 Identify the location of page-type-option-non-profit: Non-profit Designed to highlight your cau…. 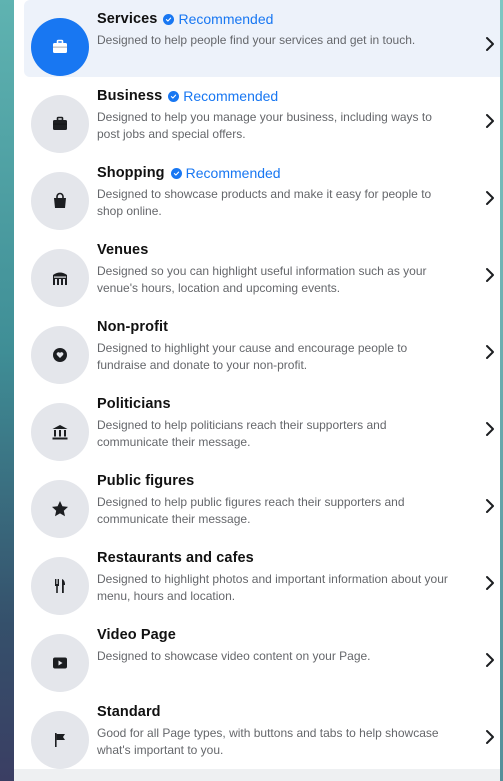
(258, 346).